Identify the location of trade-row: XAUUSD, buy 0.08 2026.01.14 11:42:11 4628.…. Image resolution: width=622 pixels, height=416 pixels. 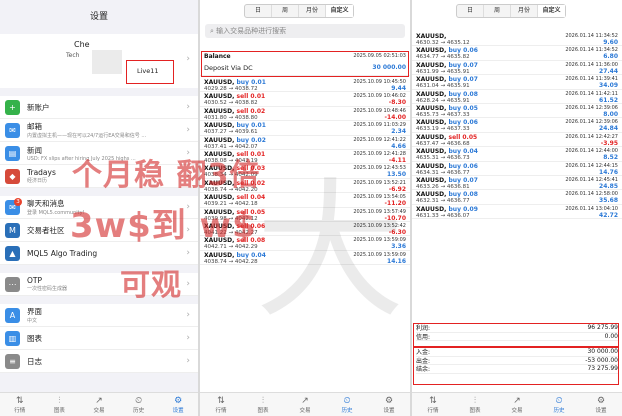
(517, 97).